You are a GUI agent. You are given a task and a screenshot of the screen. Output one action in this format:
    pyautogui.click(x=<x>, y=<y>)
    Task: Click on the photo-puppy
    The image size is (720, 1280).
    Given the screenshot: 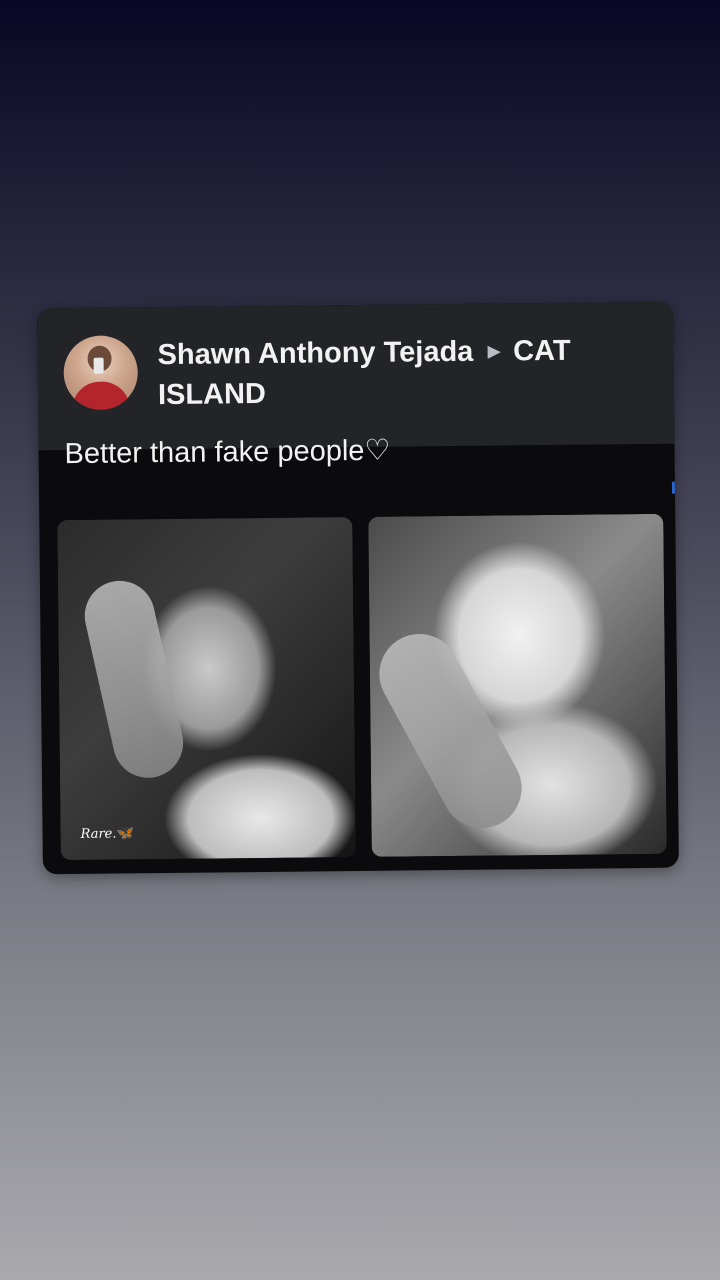 What is the action you would take?
    pyautogui.click(x=517, y=685)
    